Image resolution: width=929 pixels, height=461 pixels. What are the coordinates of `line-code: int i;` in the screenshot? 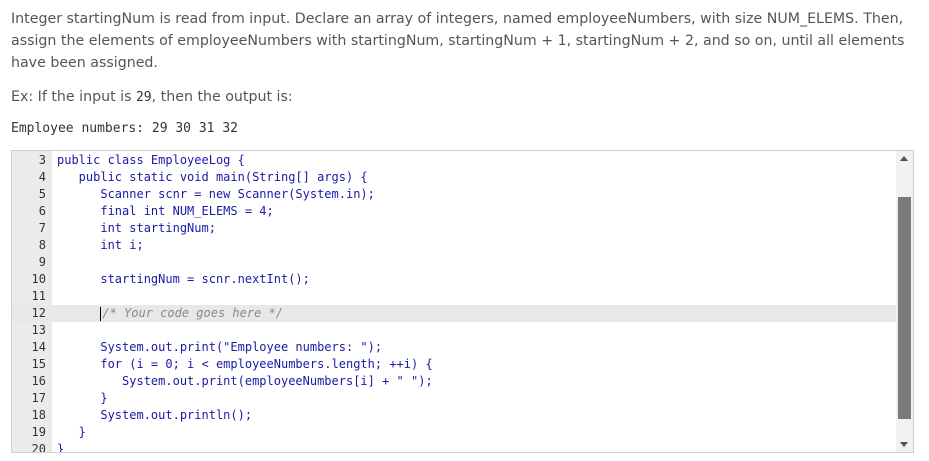 It's located at (100, 245).